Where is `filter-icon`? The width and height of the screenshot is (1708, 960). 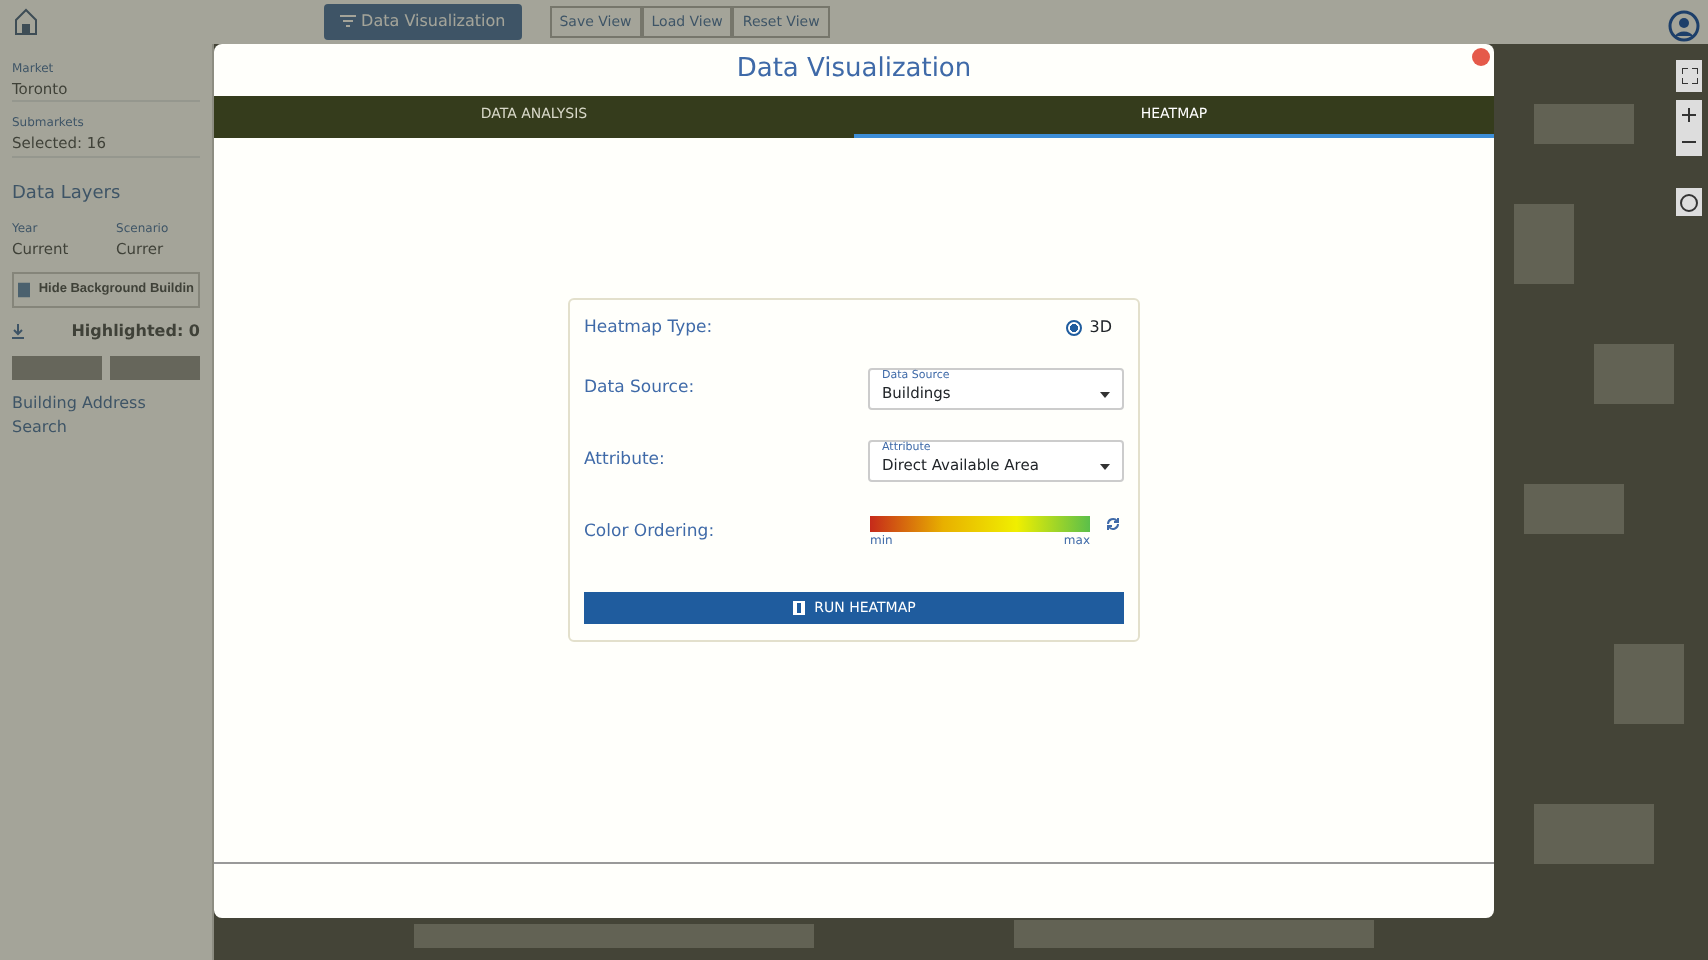 filter-icon is located at coordinates (348, 21).